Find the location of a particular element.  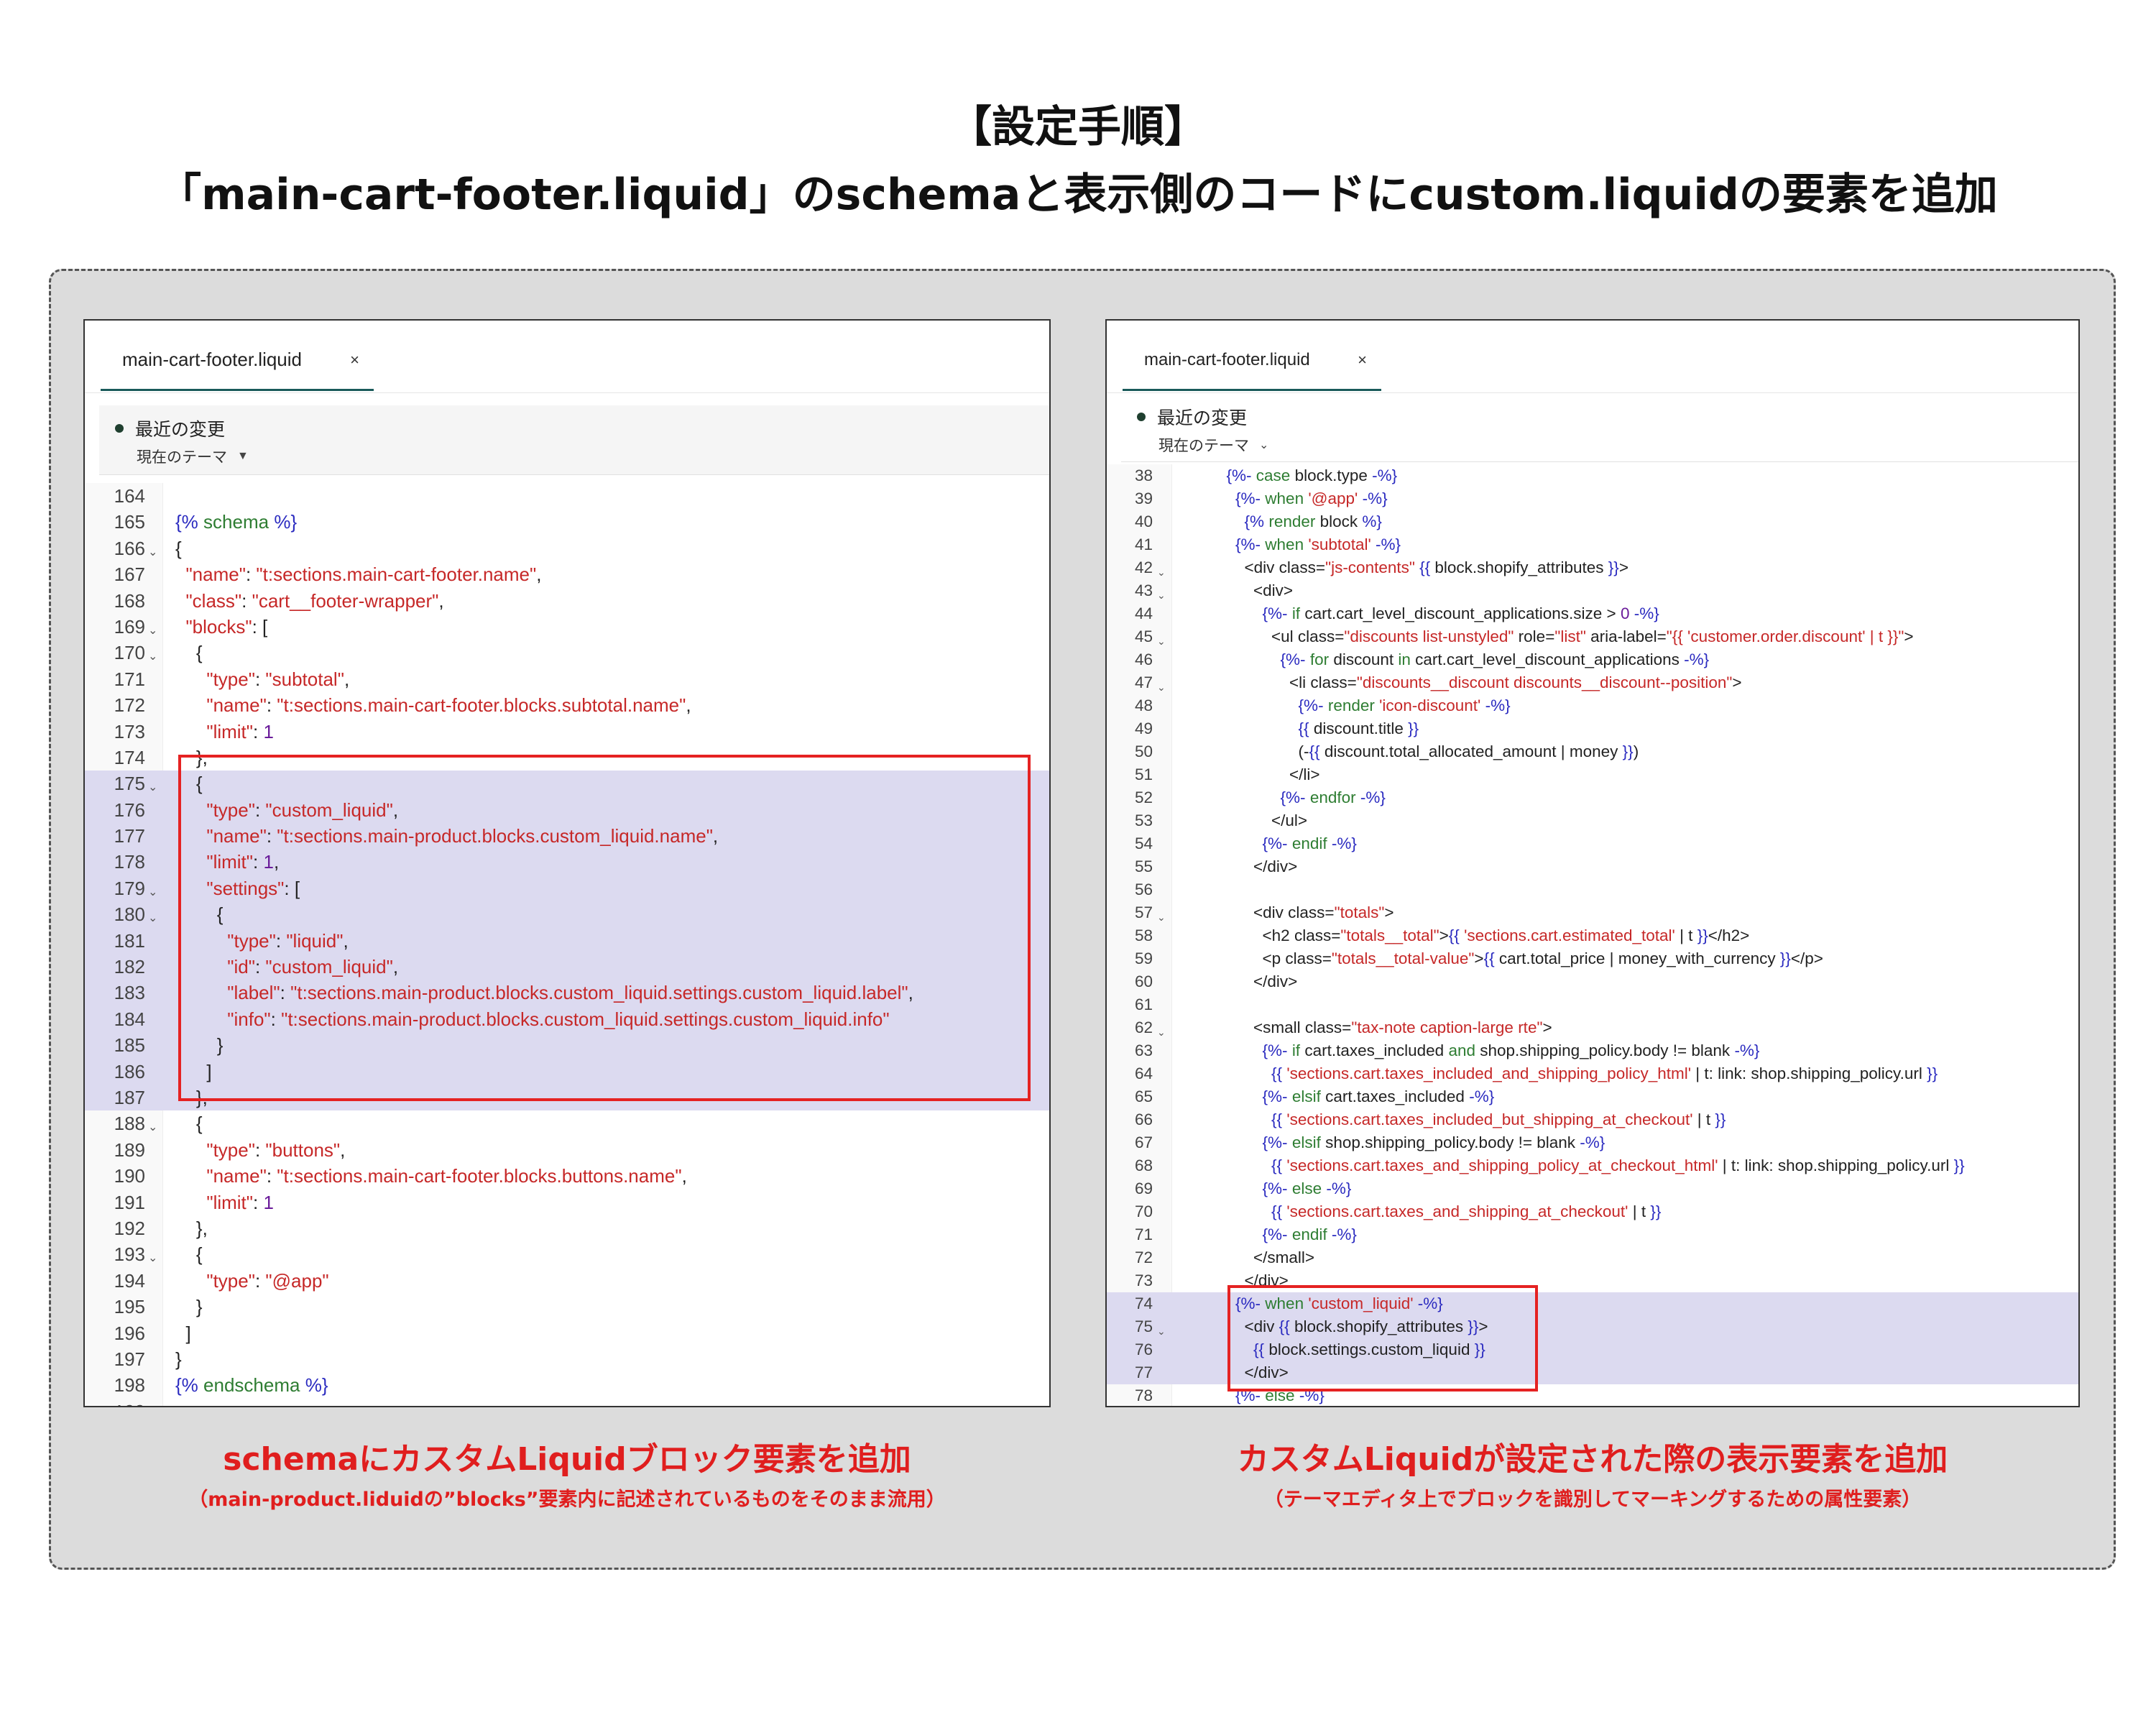

caption-right-main: カスタムLiquidが設定された際の表示要素を追加 is located at coordinates (1592, 1459).